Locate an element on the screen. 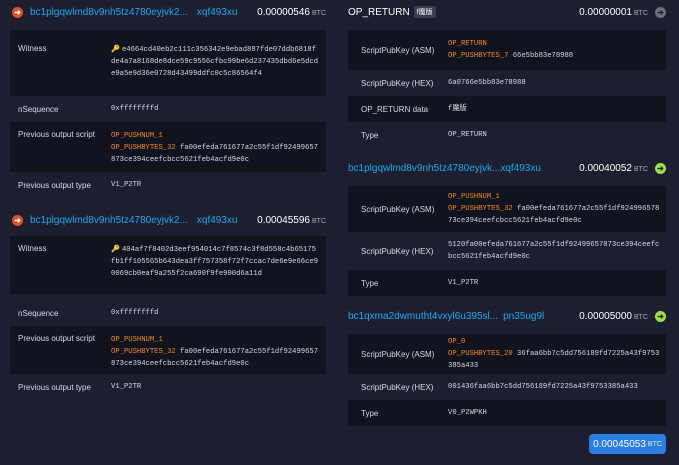 The height and width of the screenshot is (465, 679). type-row: Type V1_P2TR is located at coordinates (507, 283).